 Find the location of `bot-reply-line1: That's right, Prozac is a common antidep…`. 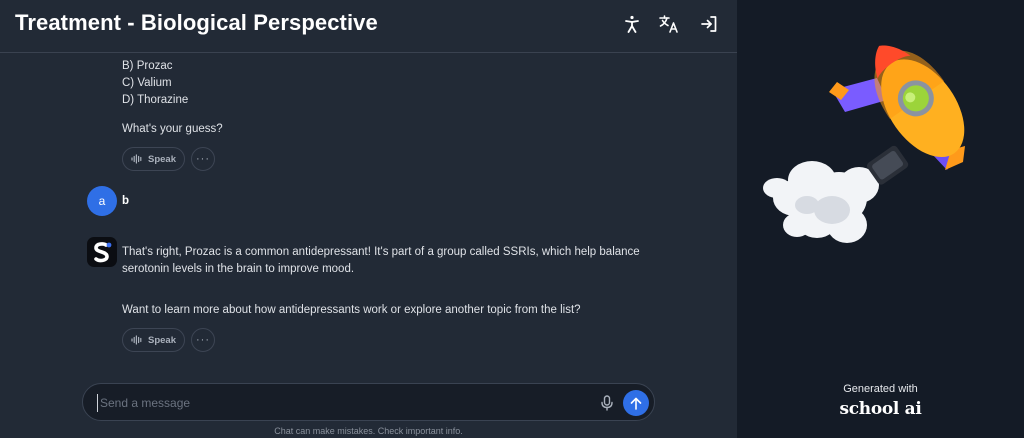

bot-reply-line1: That's right, Prozac is a common antidep… is located at coordinates (381, 252).